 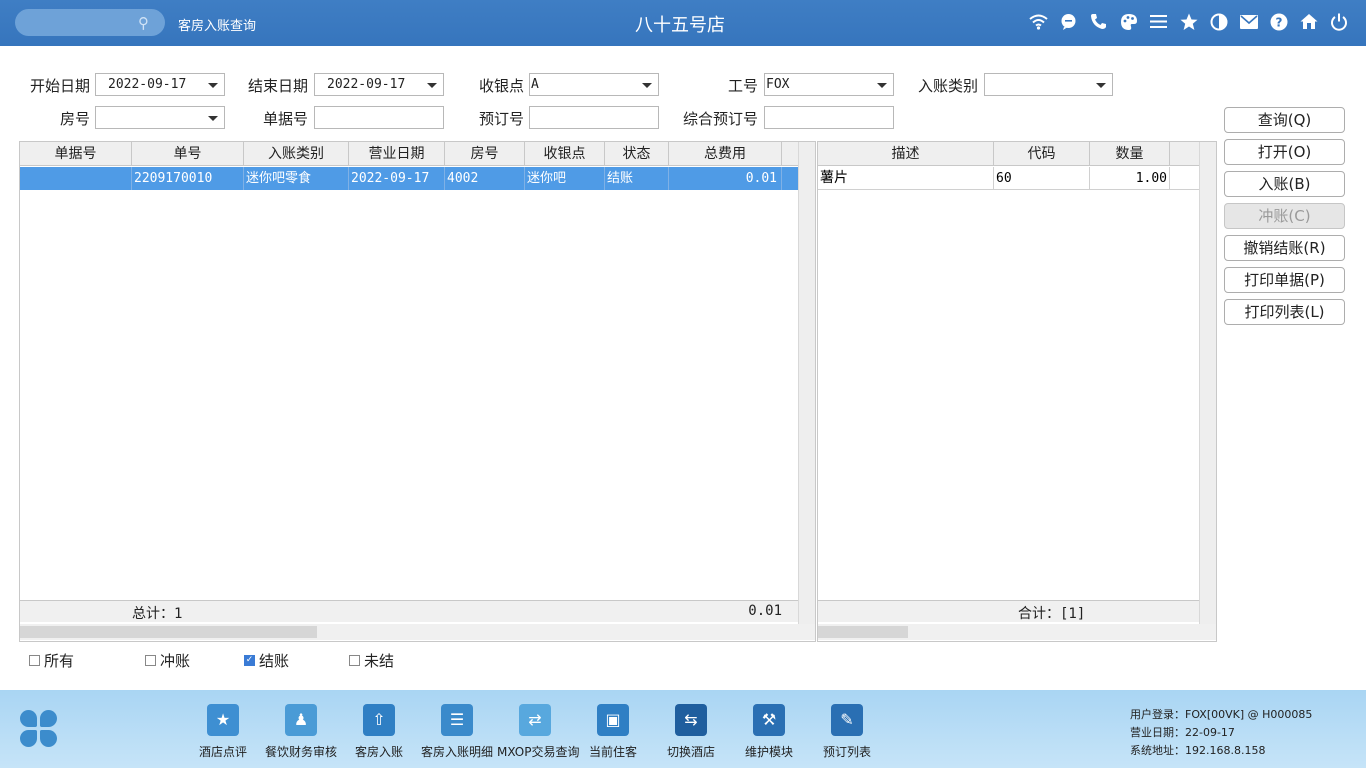 I want to click on query-button: 查询(Q), so click(x=1284, y=120).